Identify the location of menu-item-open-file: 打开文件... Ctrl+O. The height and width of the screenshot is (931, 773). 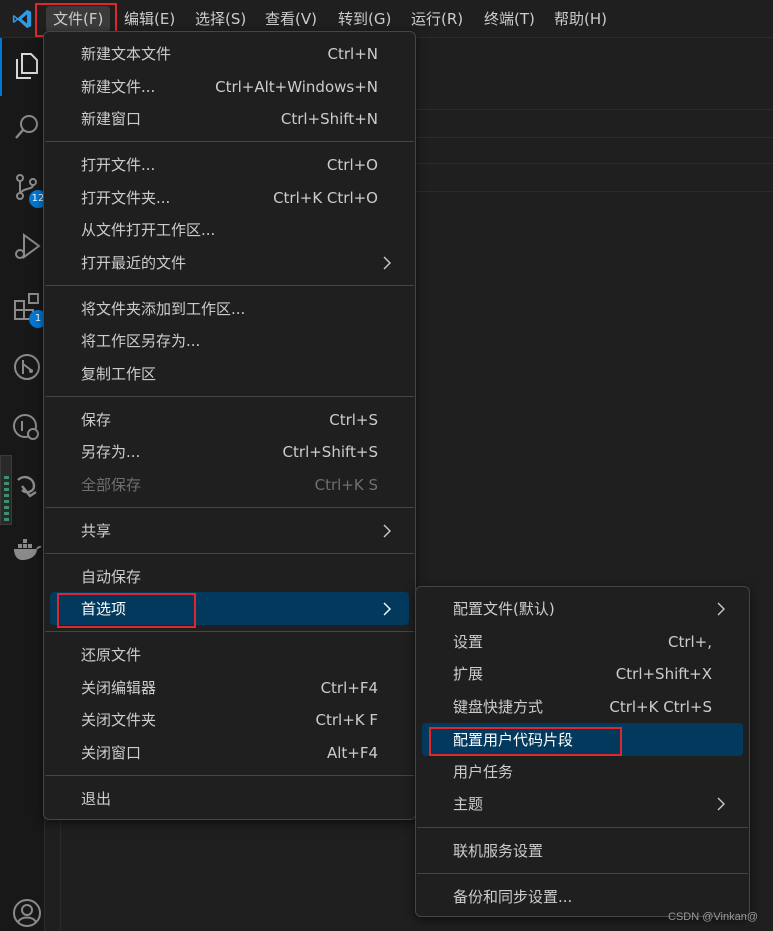
(229, 165).